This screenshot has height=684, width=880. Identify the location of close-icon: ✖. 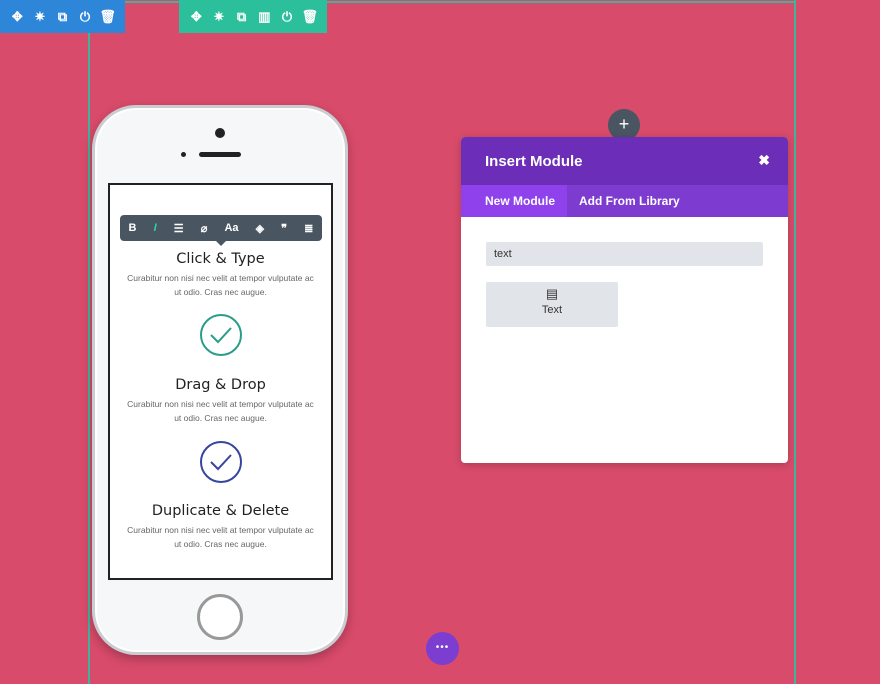
(764, 160).